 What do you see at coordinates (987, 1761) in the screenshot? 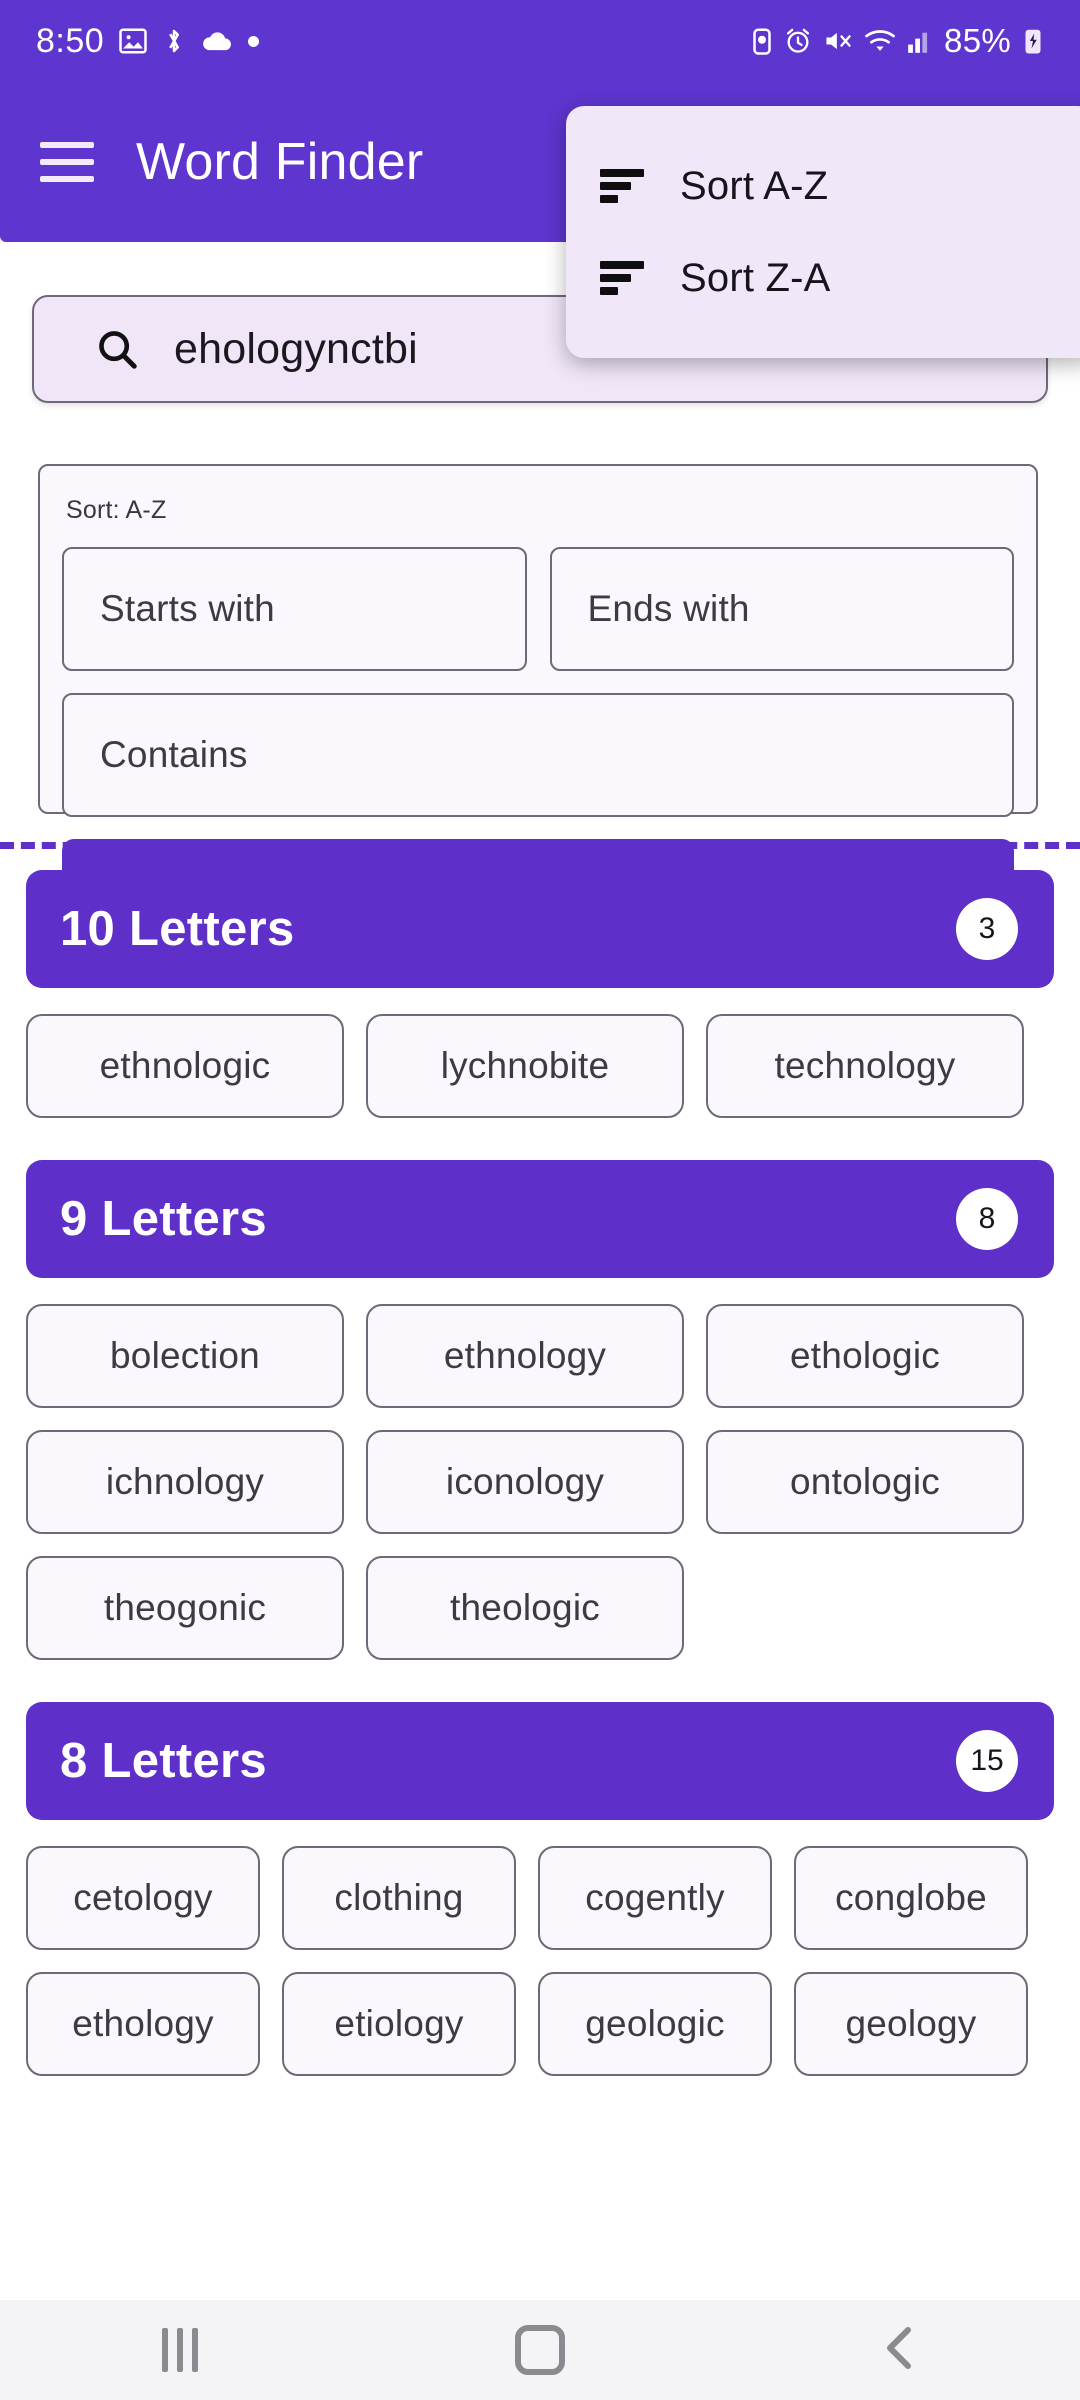
I see `section-count-badge: 15` at bounding box center [987, 1761].